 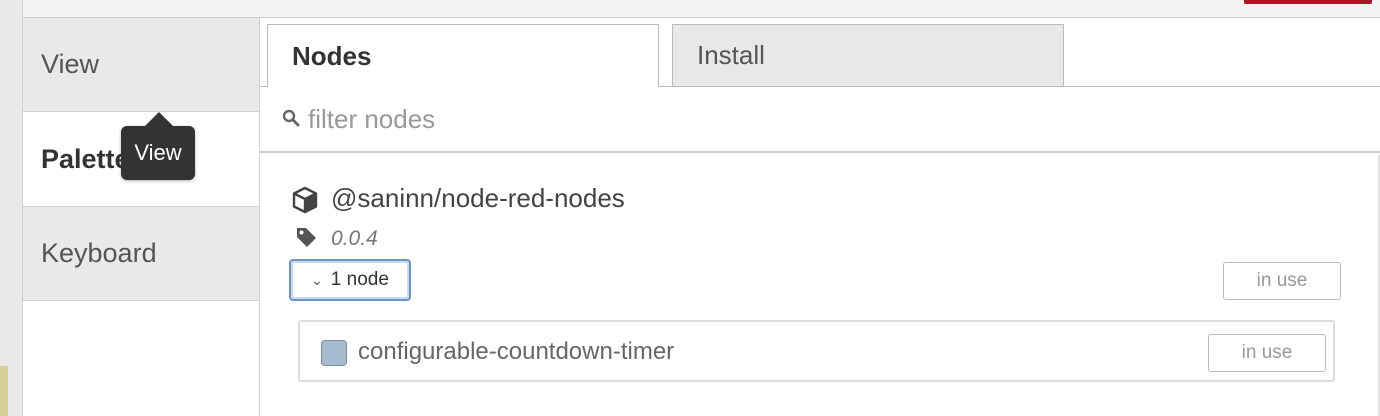 What do you see at coordinates (478, 198) in the screenshot?
I see `package-name: @saninn/node-red-nodes` at bounding box center [478, 198].